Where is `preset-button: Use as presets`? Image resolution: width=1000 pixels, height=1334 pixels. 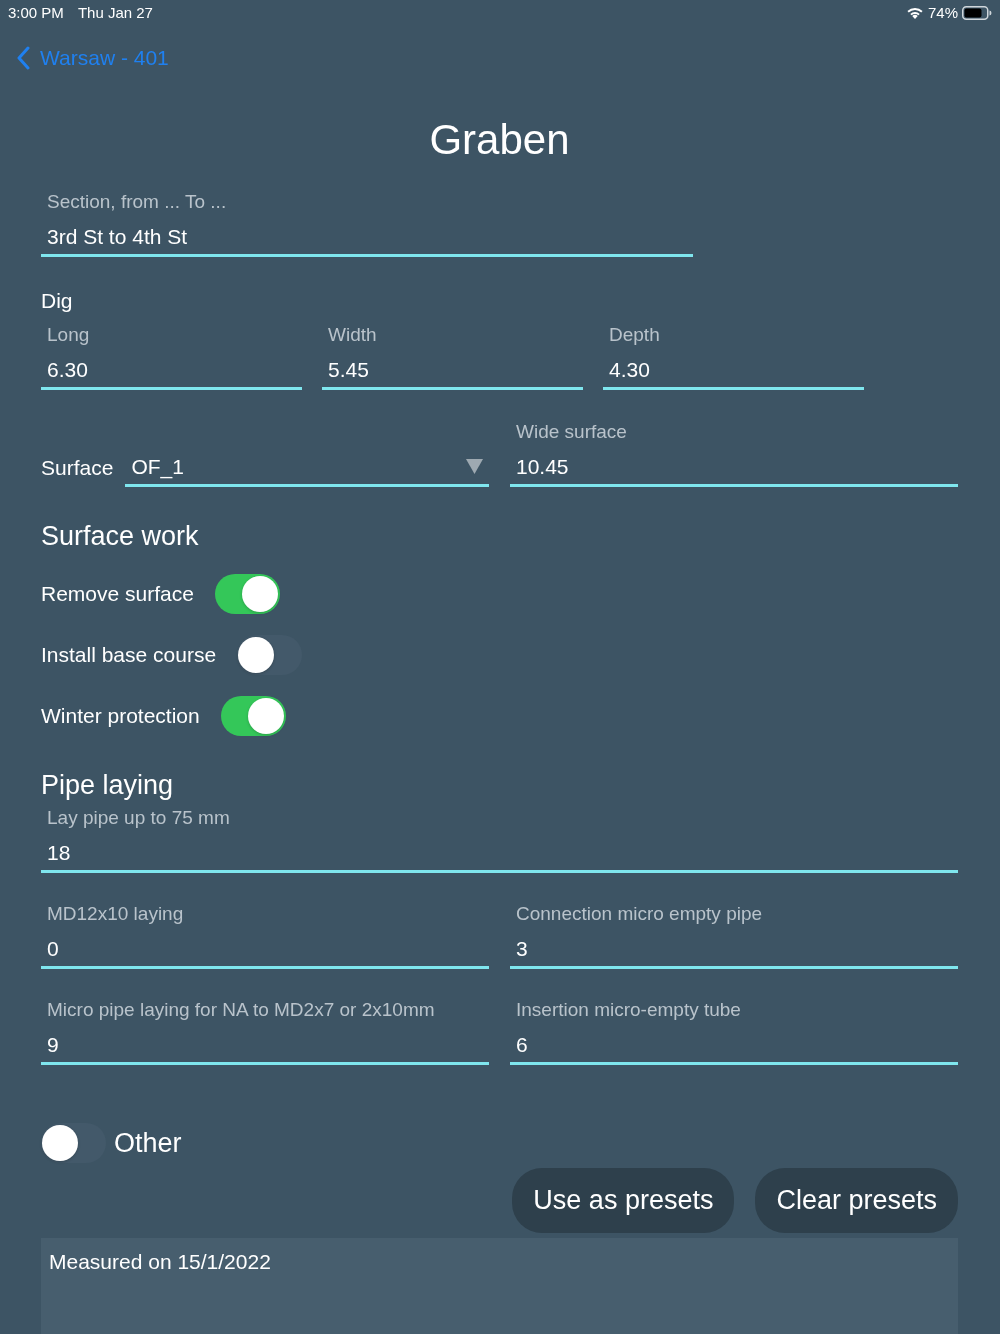 preset-button: Use as presets is located at coordinates (623, 1200).